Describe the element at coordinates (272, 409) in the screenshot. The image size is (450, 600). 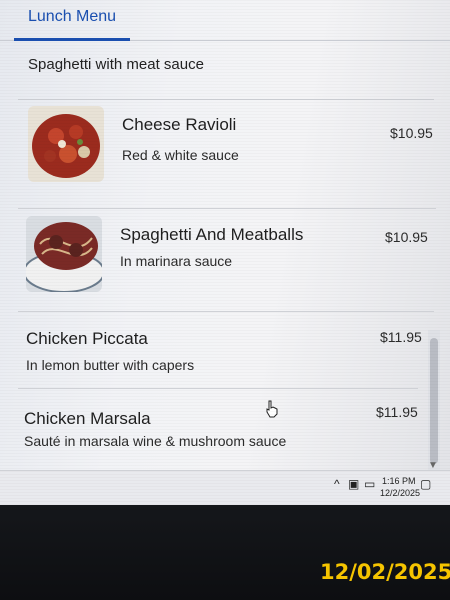
I see `hand-cursor-icon` at that location.